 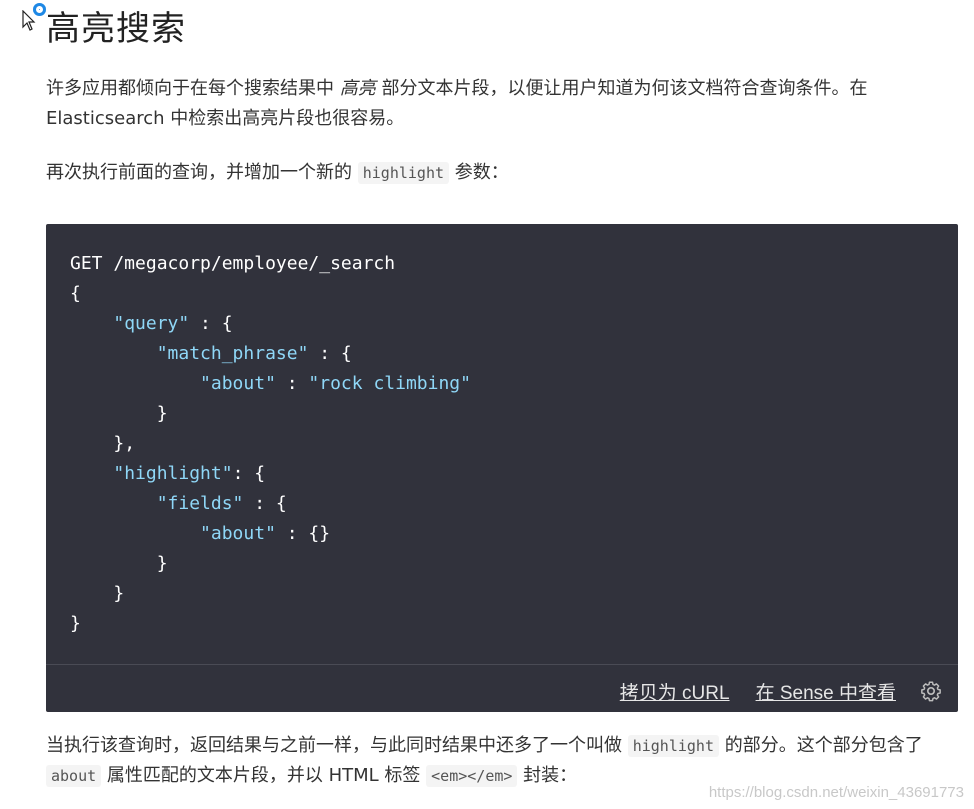 I want to click on json-key: "highlight", so click(x=173, y=473).